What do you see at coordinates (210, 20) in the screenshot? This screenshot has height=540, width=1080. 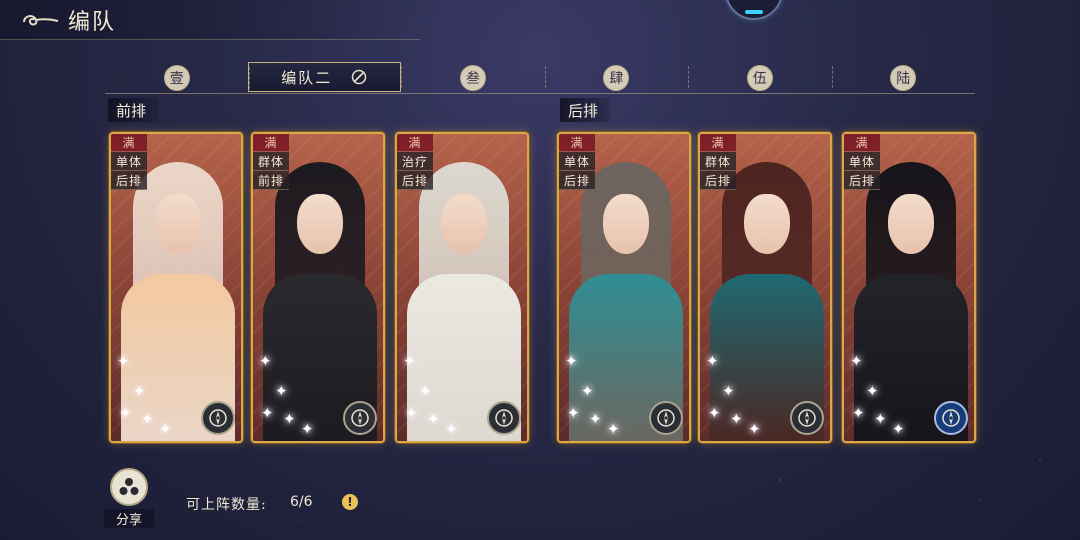 I see `header: 编队` at bounding box center [210, 20].